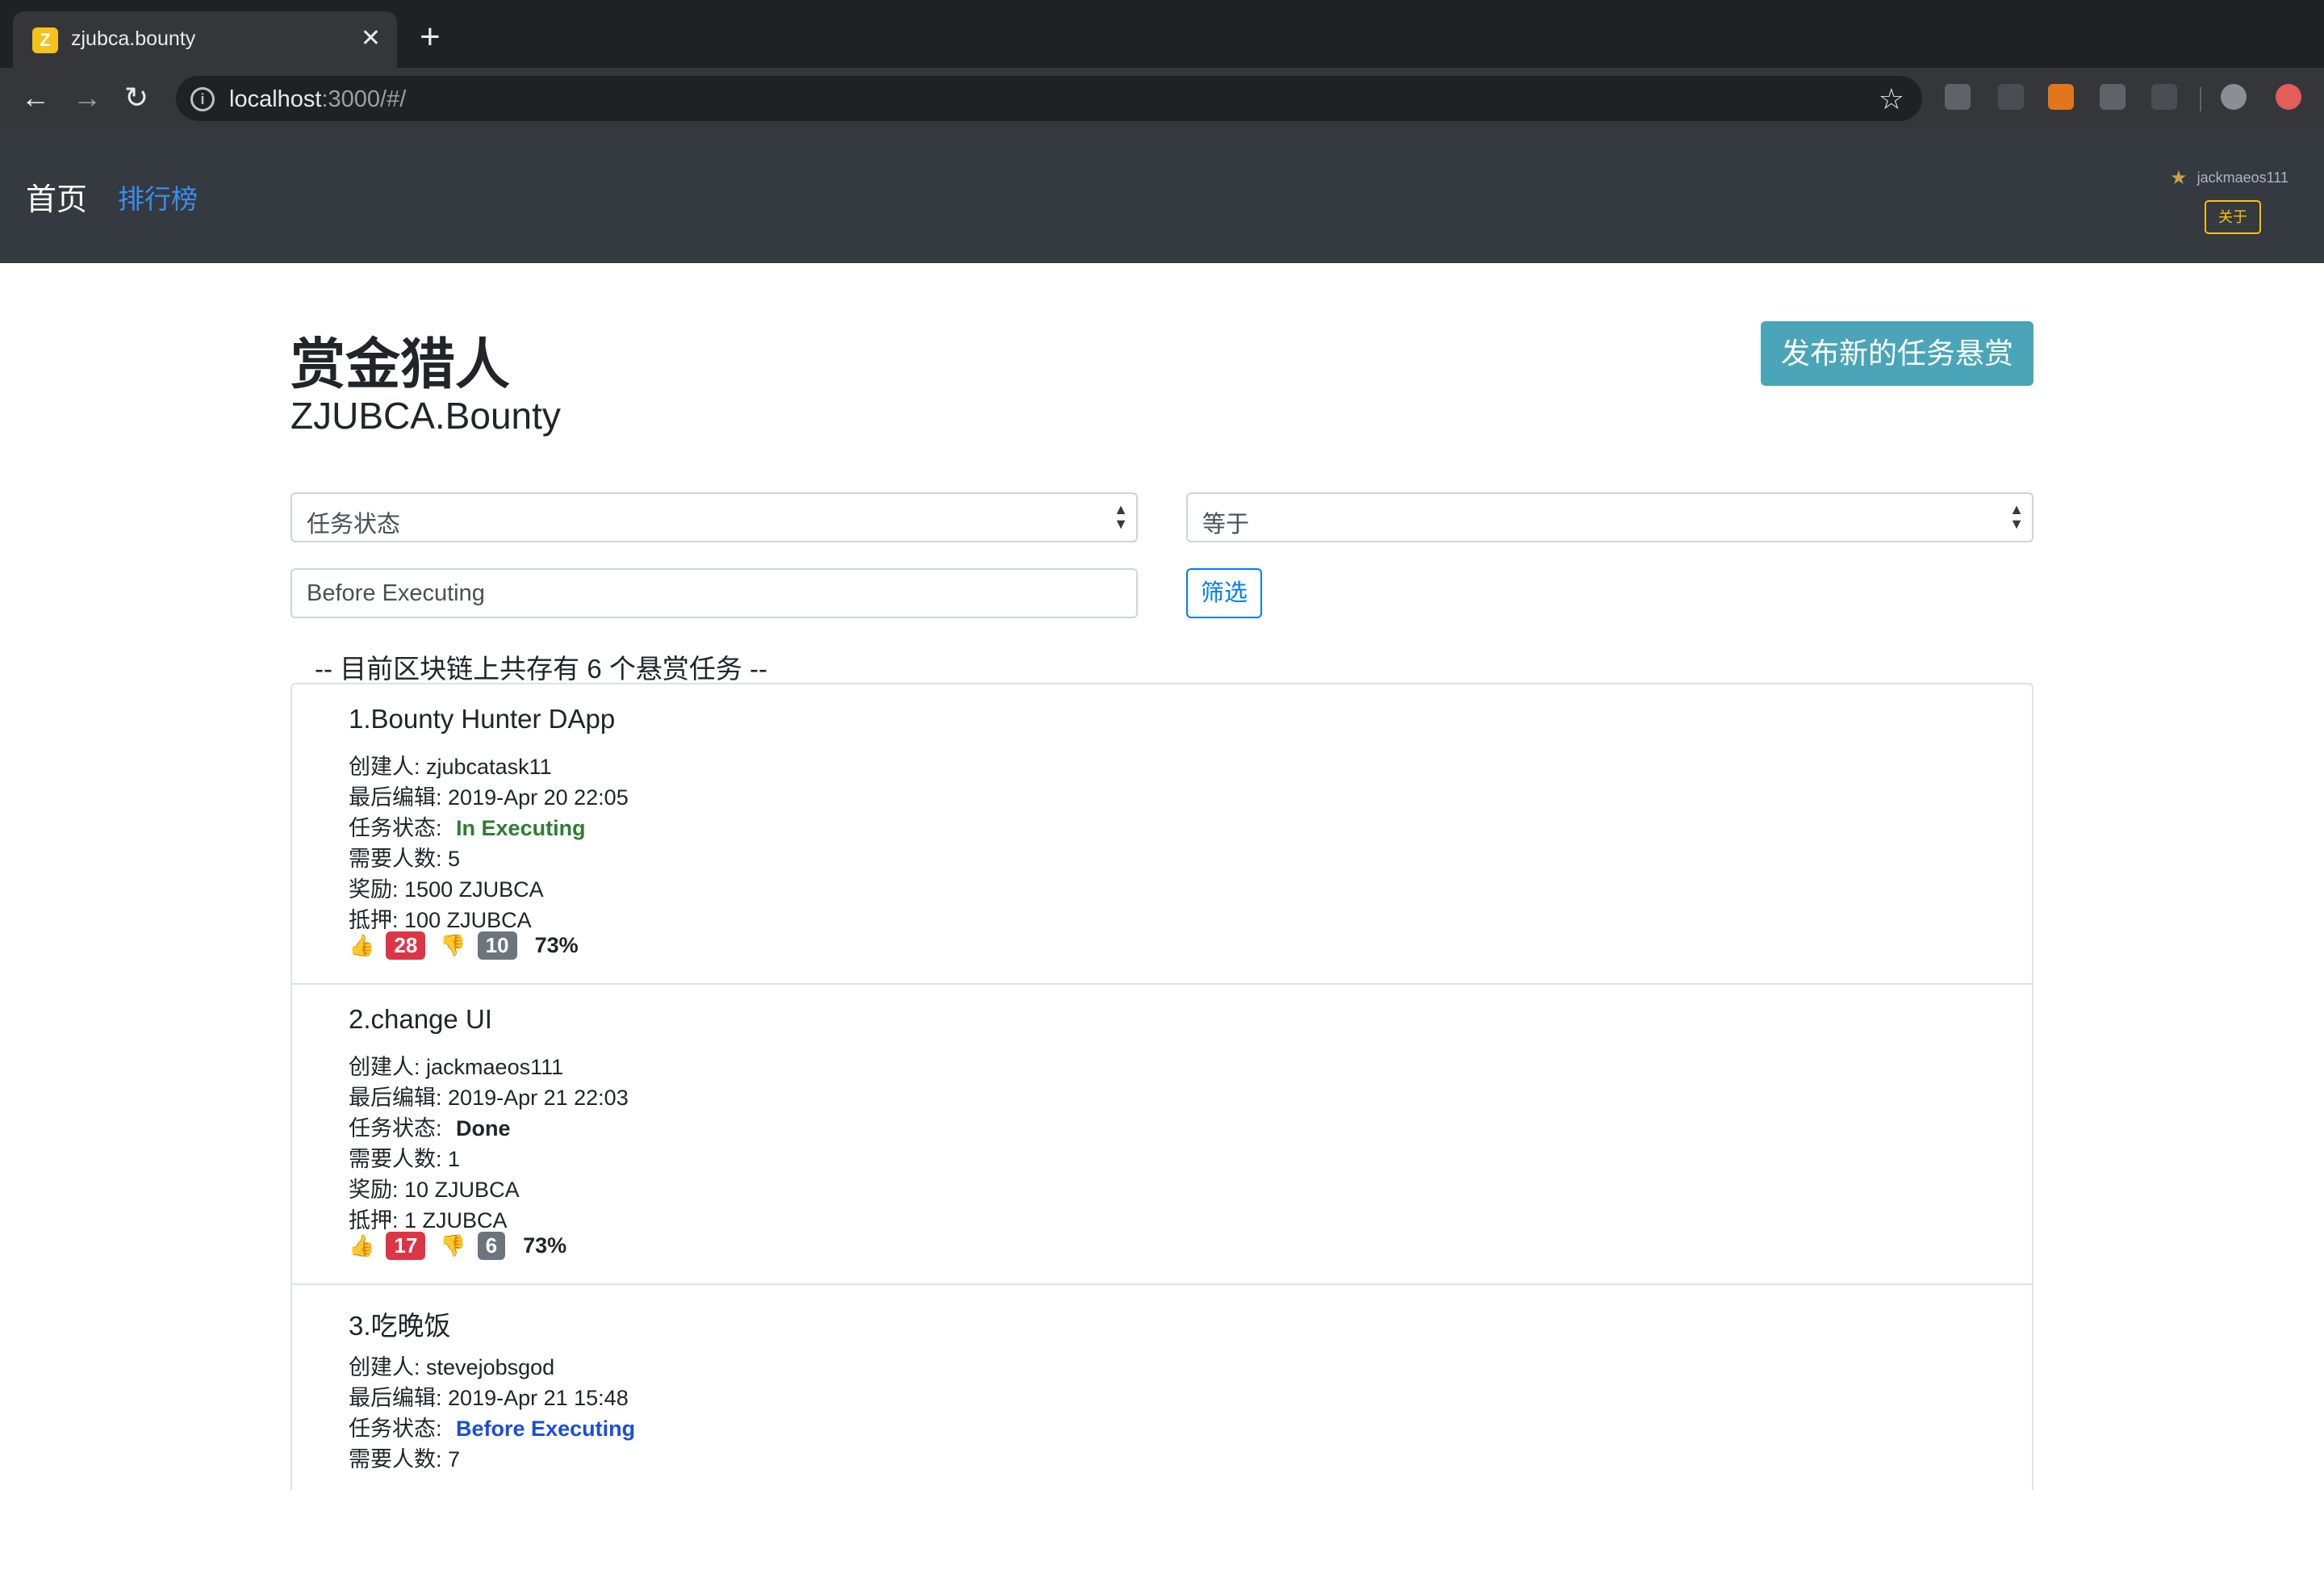  I want to click on task-reward: 奖励: 1500 ZJUBCA, so click(447, 887).